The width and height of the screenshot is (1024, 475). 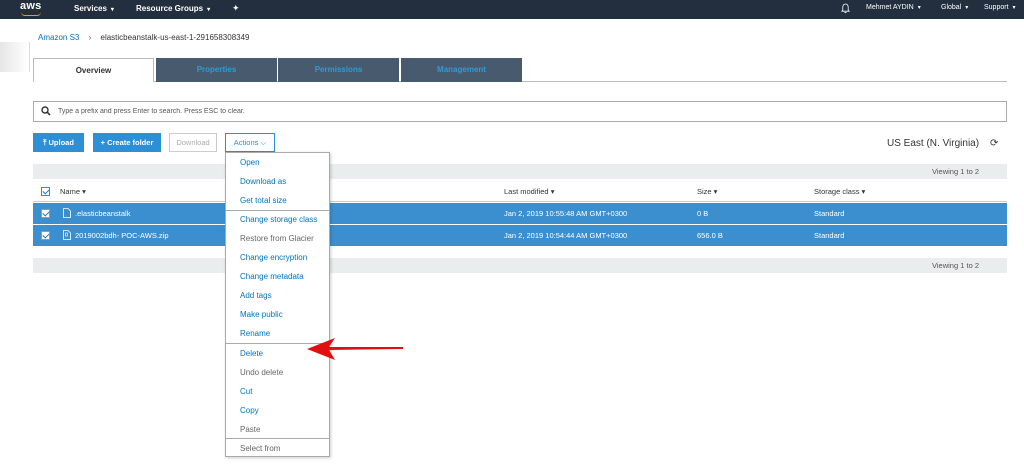 I want to click on breadcrumb-bucket: elasticbeanstalk-us-east-1-291658308349, so click(x=175, y=37).